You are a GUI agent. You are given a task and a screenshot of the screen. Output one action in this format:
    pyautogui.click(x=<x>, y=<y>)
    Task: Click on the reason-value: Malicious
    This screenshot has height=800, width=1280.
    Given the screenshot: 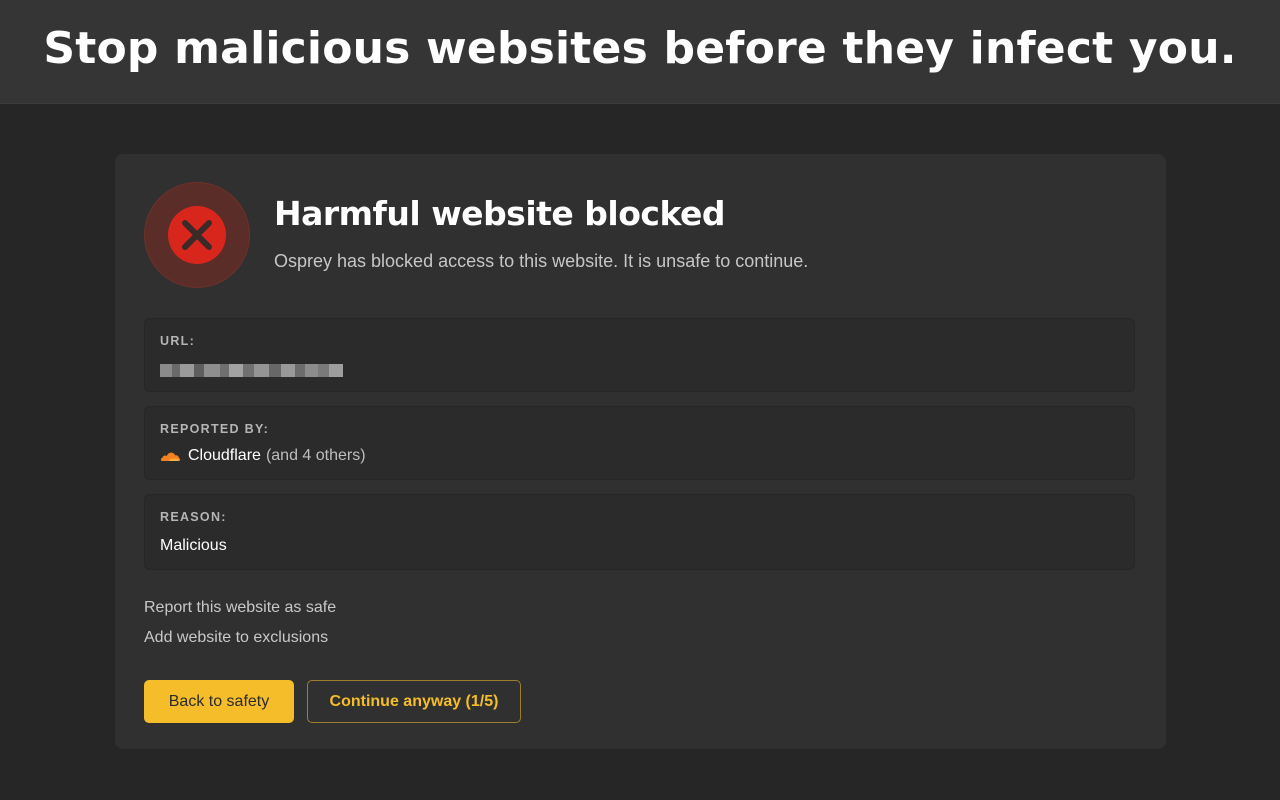 What is the action you would take?
    pyautogui.click(x=193, y=545)
    